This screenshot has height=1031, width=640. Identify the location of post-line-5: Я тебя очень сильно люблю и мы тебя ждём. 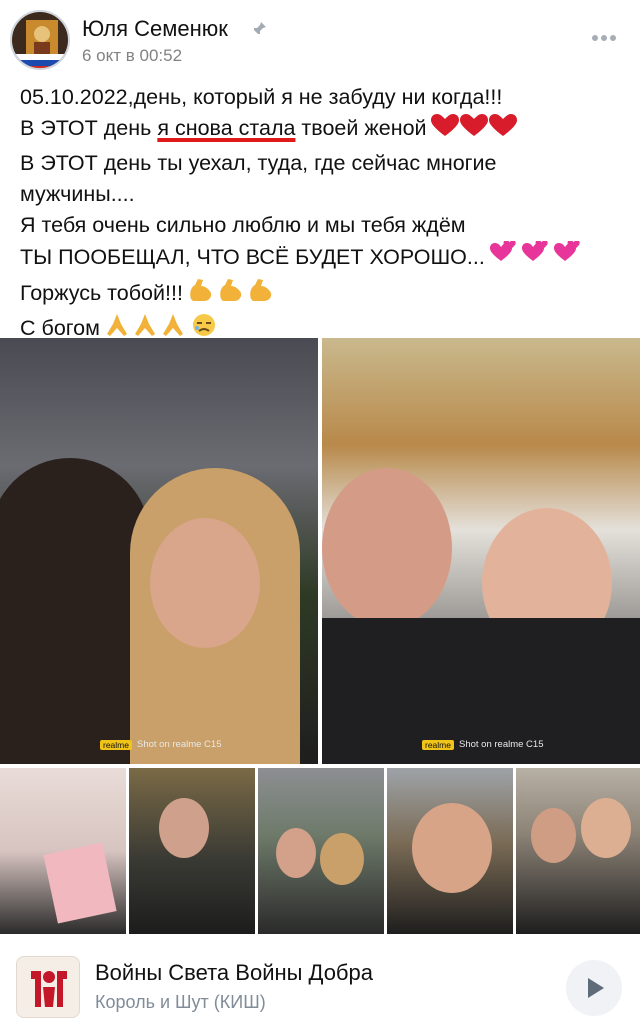
(243, 225).